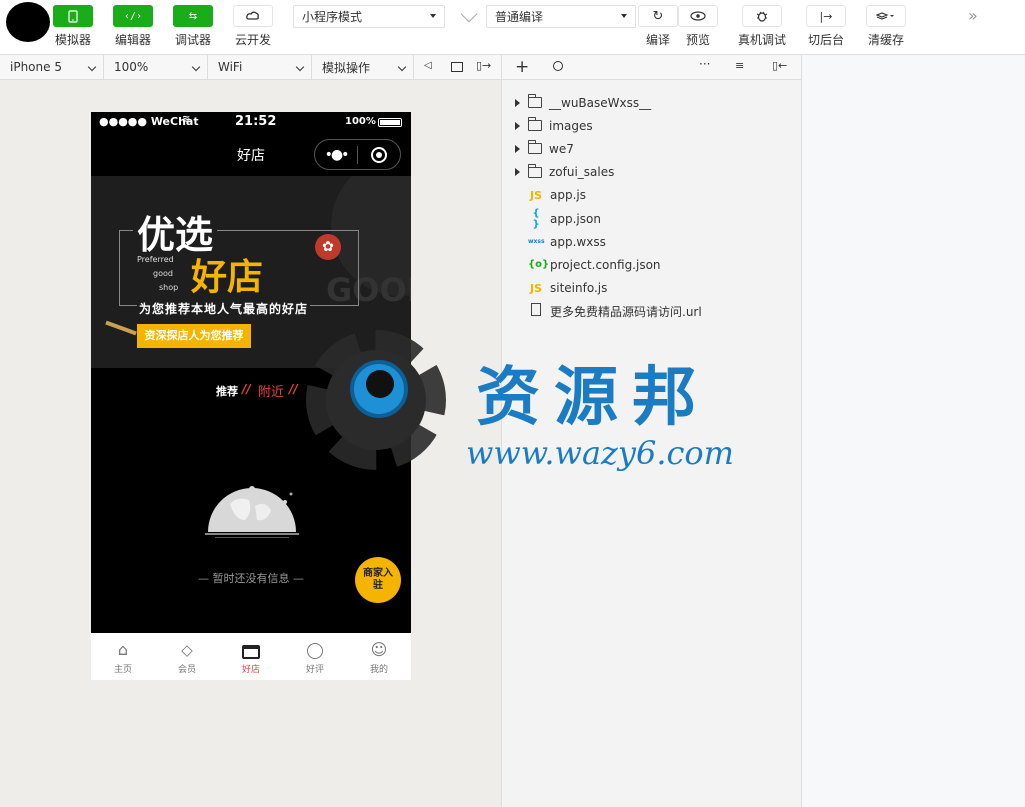  What do you see at coordinates (379, 649) in the screenshot?
I see `smile-icon: ☺` at bounding box center [379, 649].